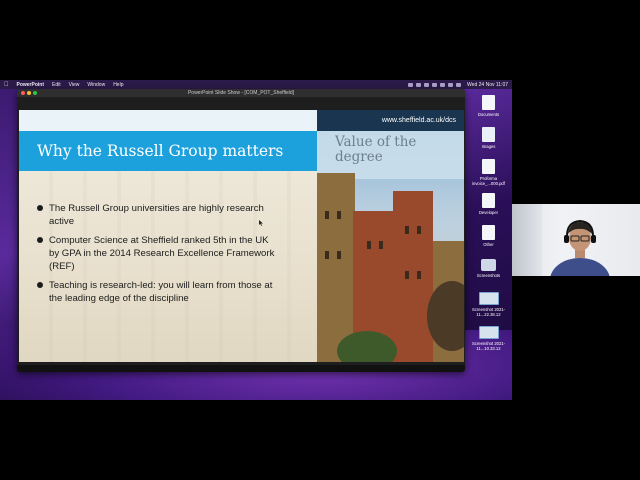  What do you see at coordinates (118, 85) in the screenshot?
I see `menu-help: Help` at bounding box center [118, 85].